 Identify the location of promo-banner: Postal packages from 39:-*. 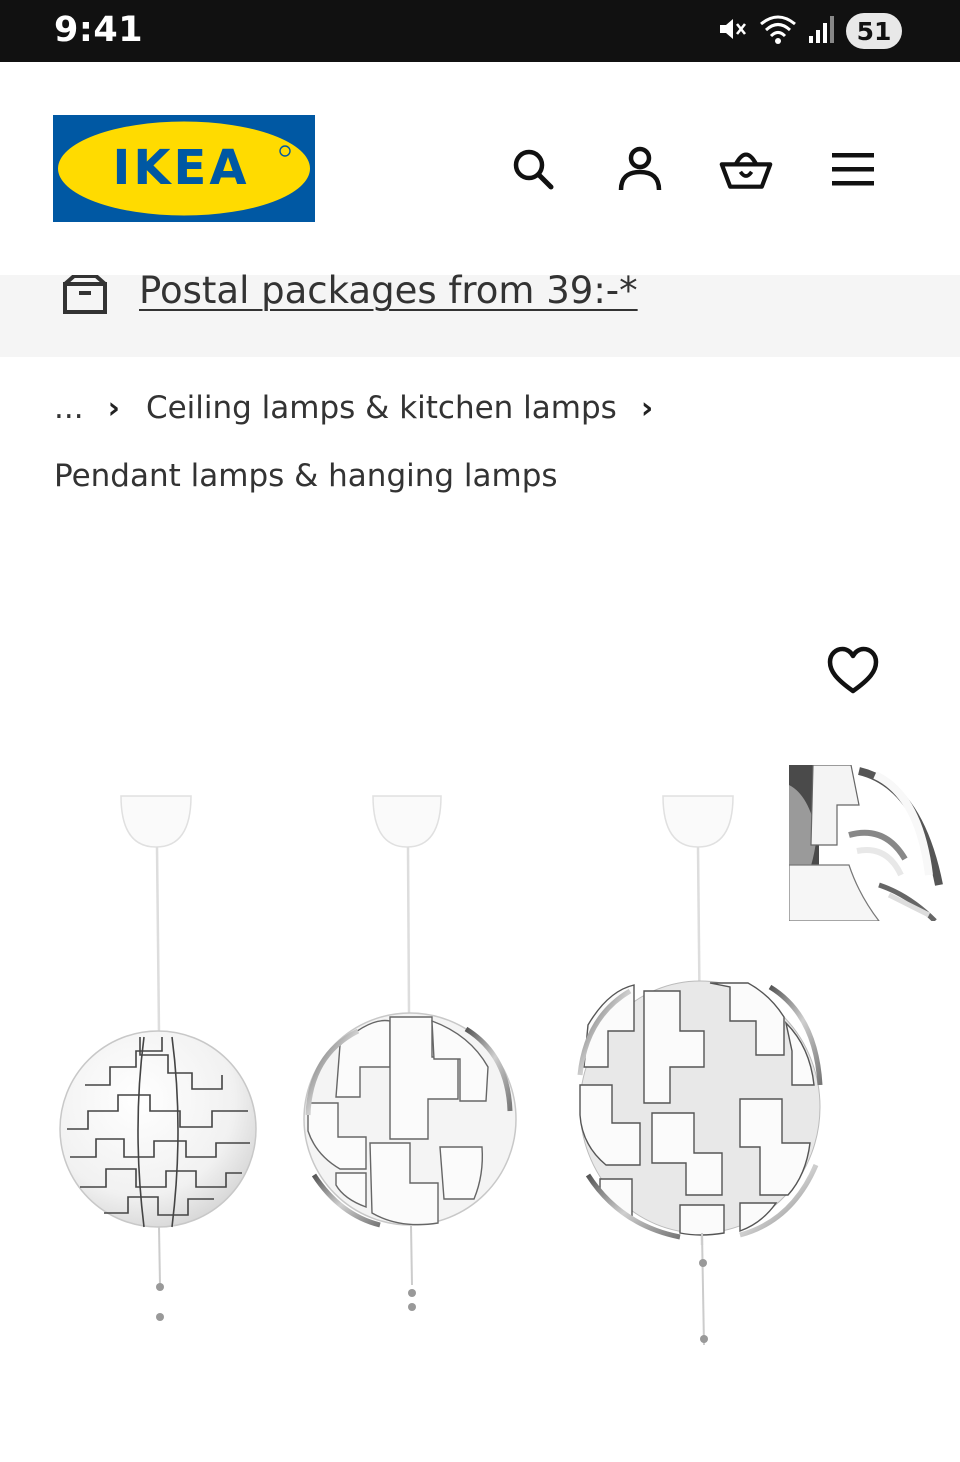
(480, 313).